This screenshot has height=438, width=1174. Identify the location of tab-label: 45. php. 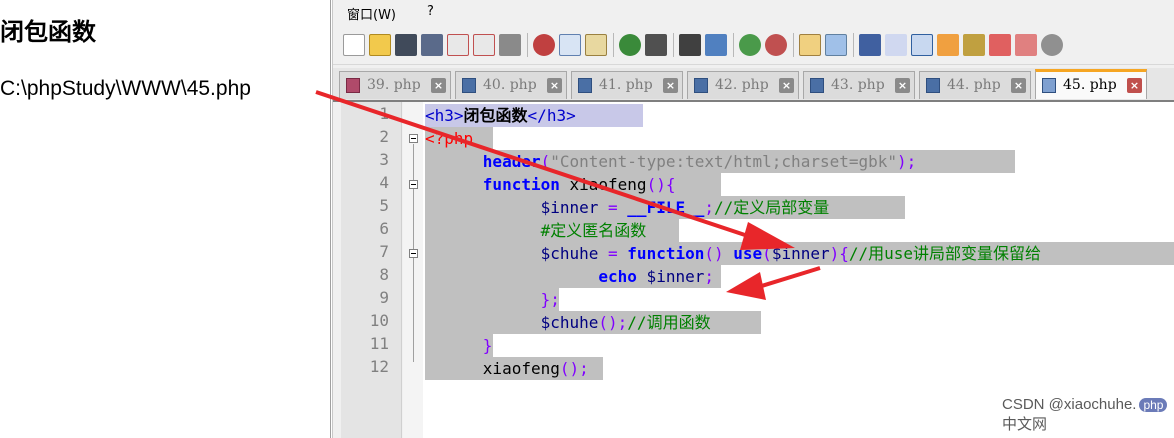
(1090, 85).